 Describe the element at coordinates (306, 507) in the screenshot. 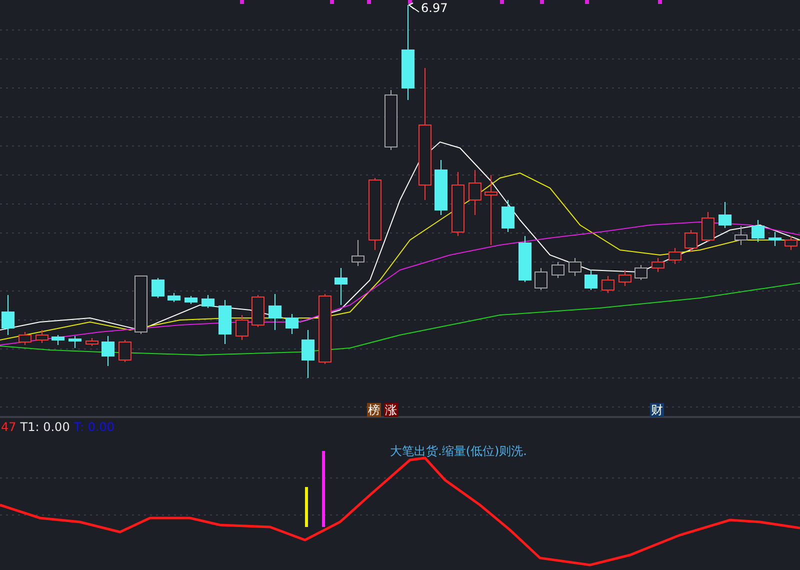

I see `volume-bar` at that location.